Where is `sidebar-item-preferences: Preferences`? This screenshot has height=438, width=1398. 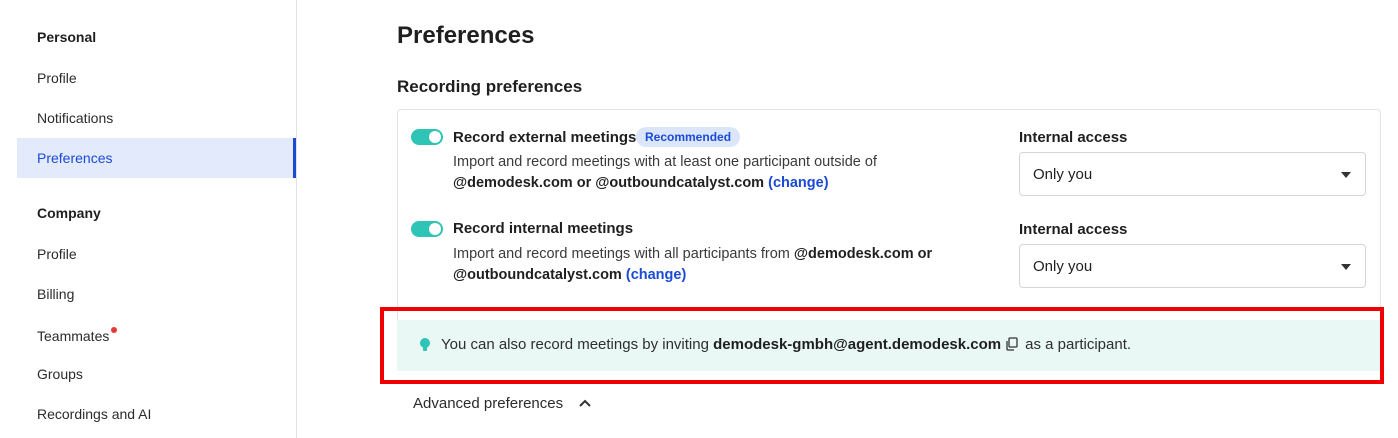 sidebar-item-preferences: Preferences is located at coordinates (156, 158).